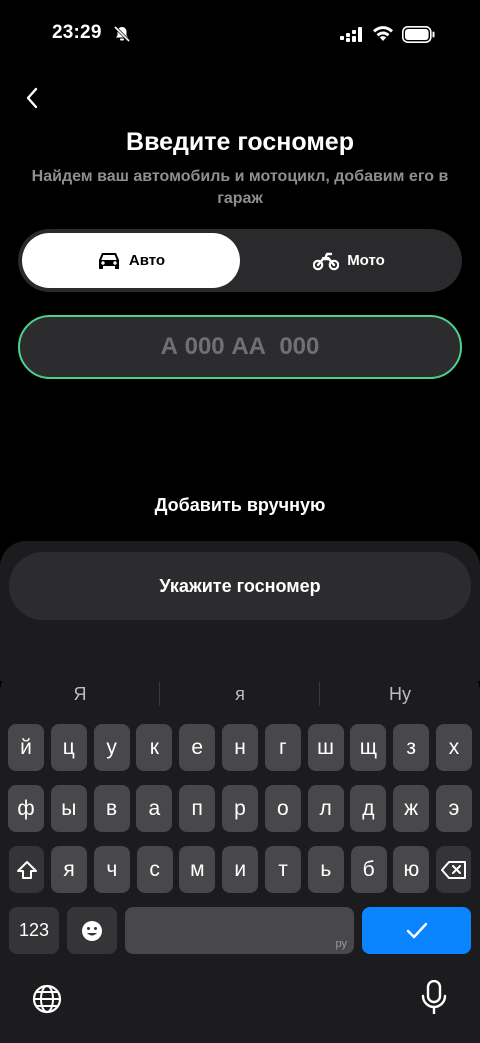 Image resolution: width=480 pixels, height=1043 pixels. I want to click on emoji-icon, so click(92, 930).